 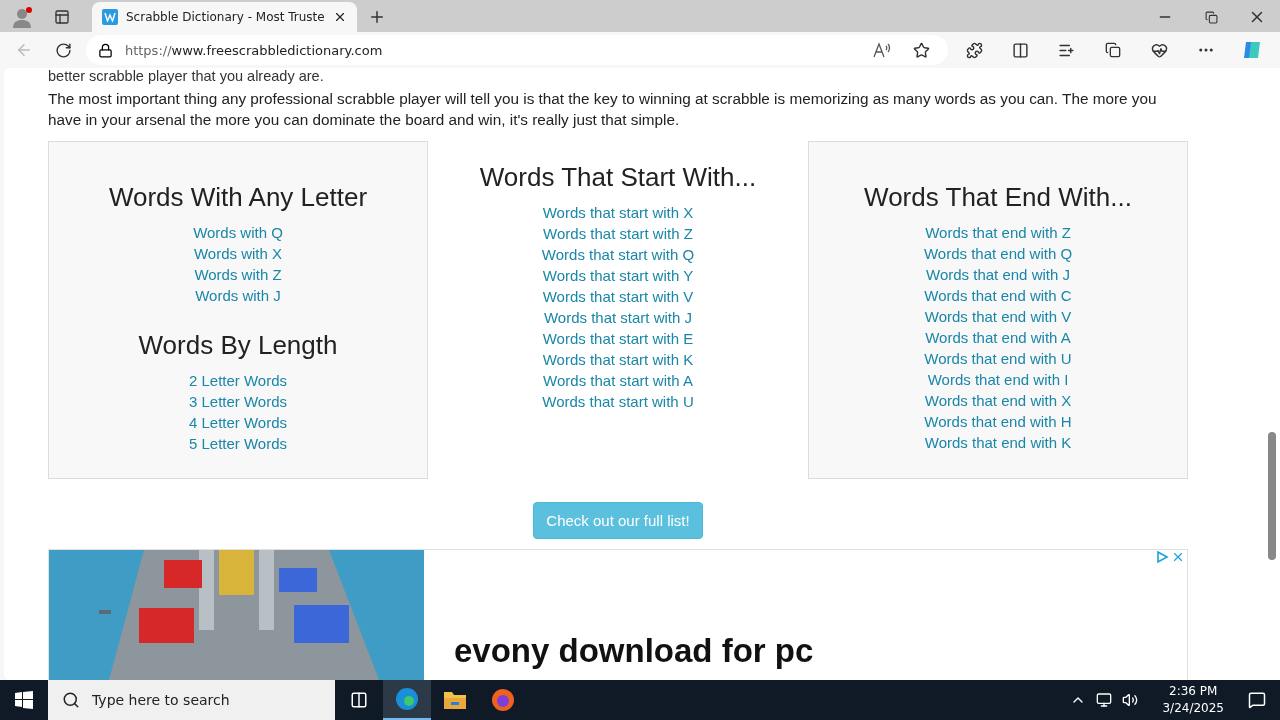 What do you see at coordinates (998, 337) in the screenshot?
I see `word-list-link: Words that end with A` at bounding box center [998, 337].